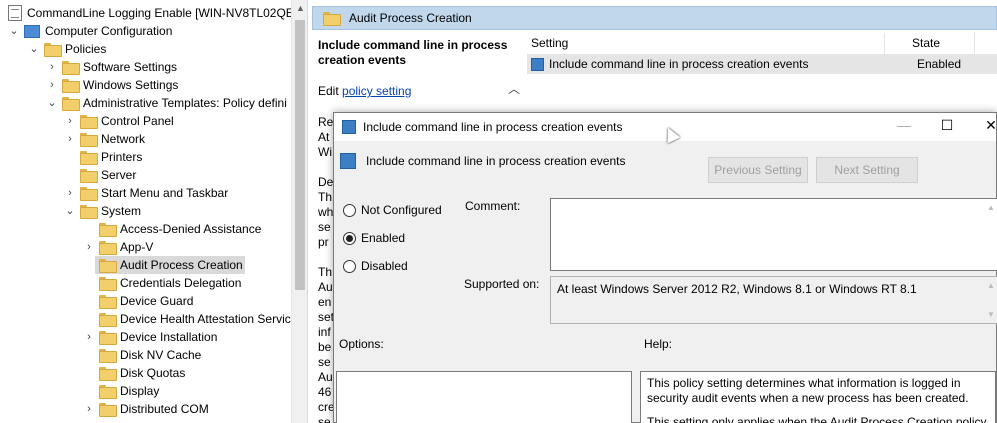 The width and height of the screenshot is (997, 423). What do you see at coordinates (191, 229) in the screenshot?
I see `tree-item-label: Access-Denied Assistance` at bounding box center [191, 229].